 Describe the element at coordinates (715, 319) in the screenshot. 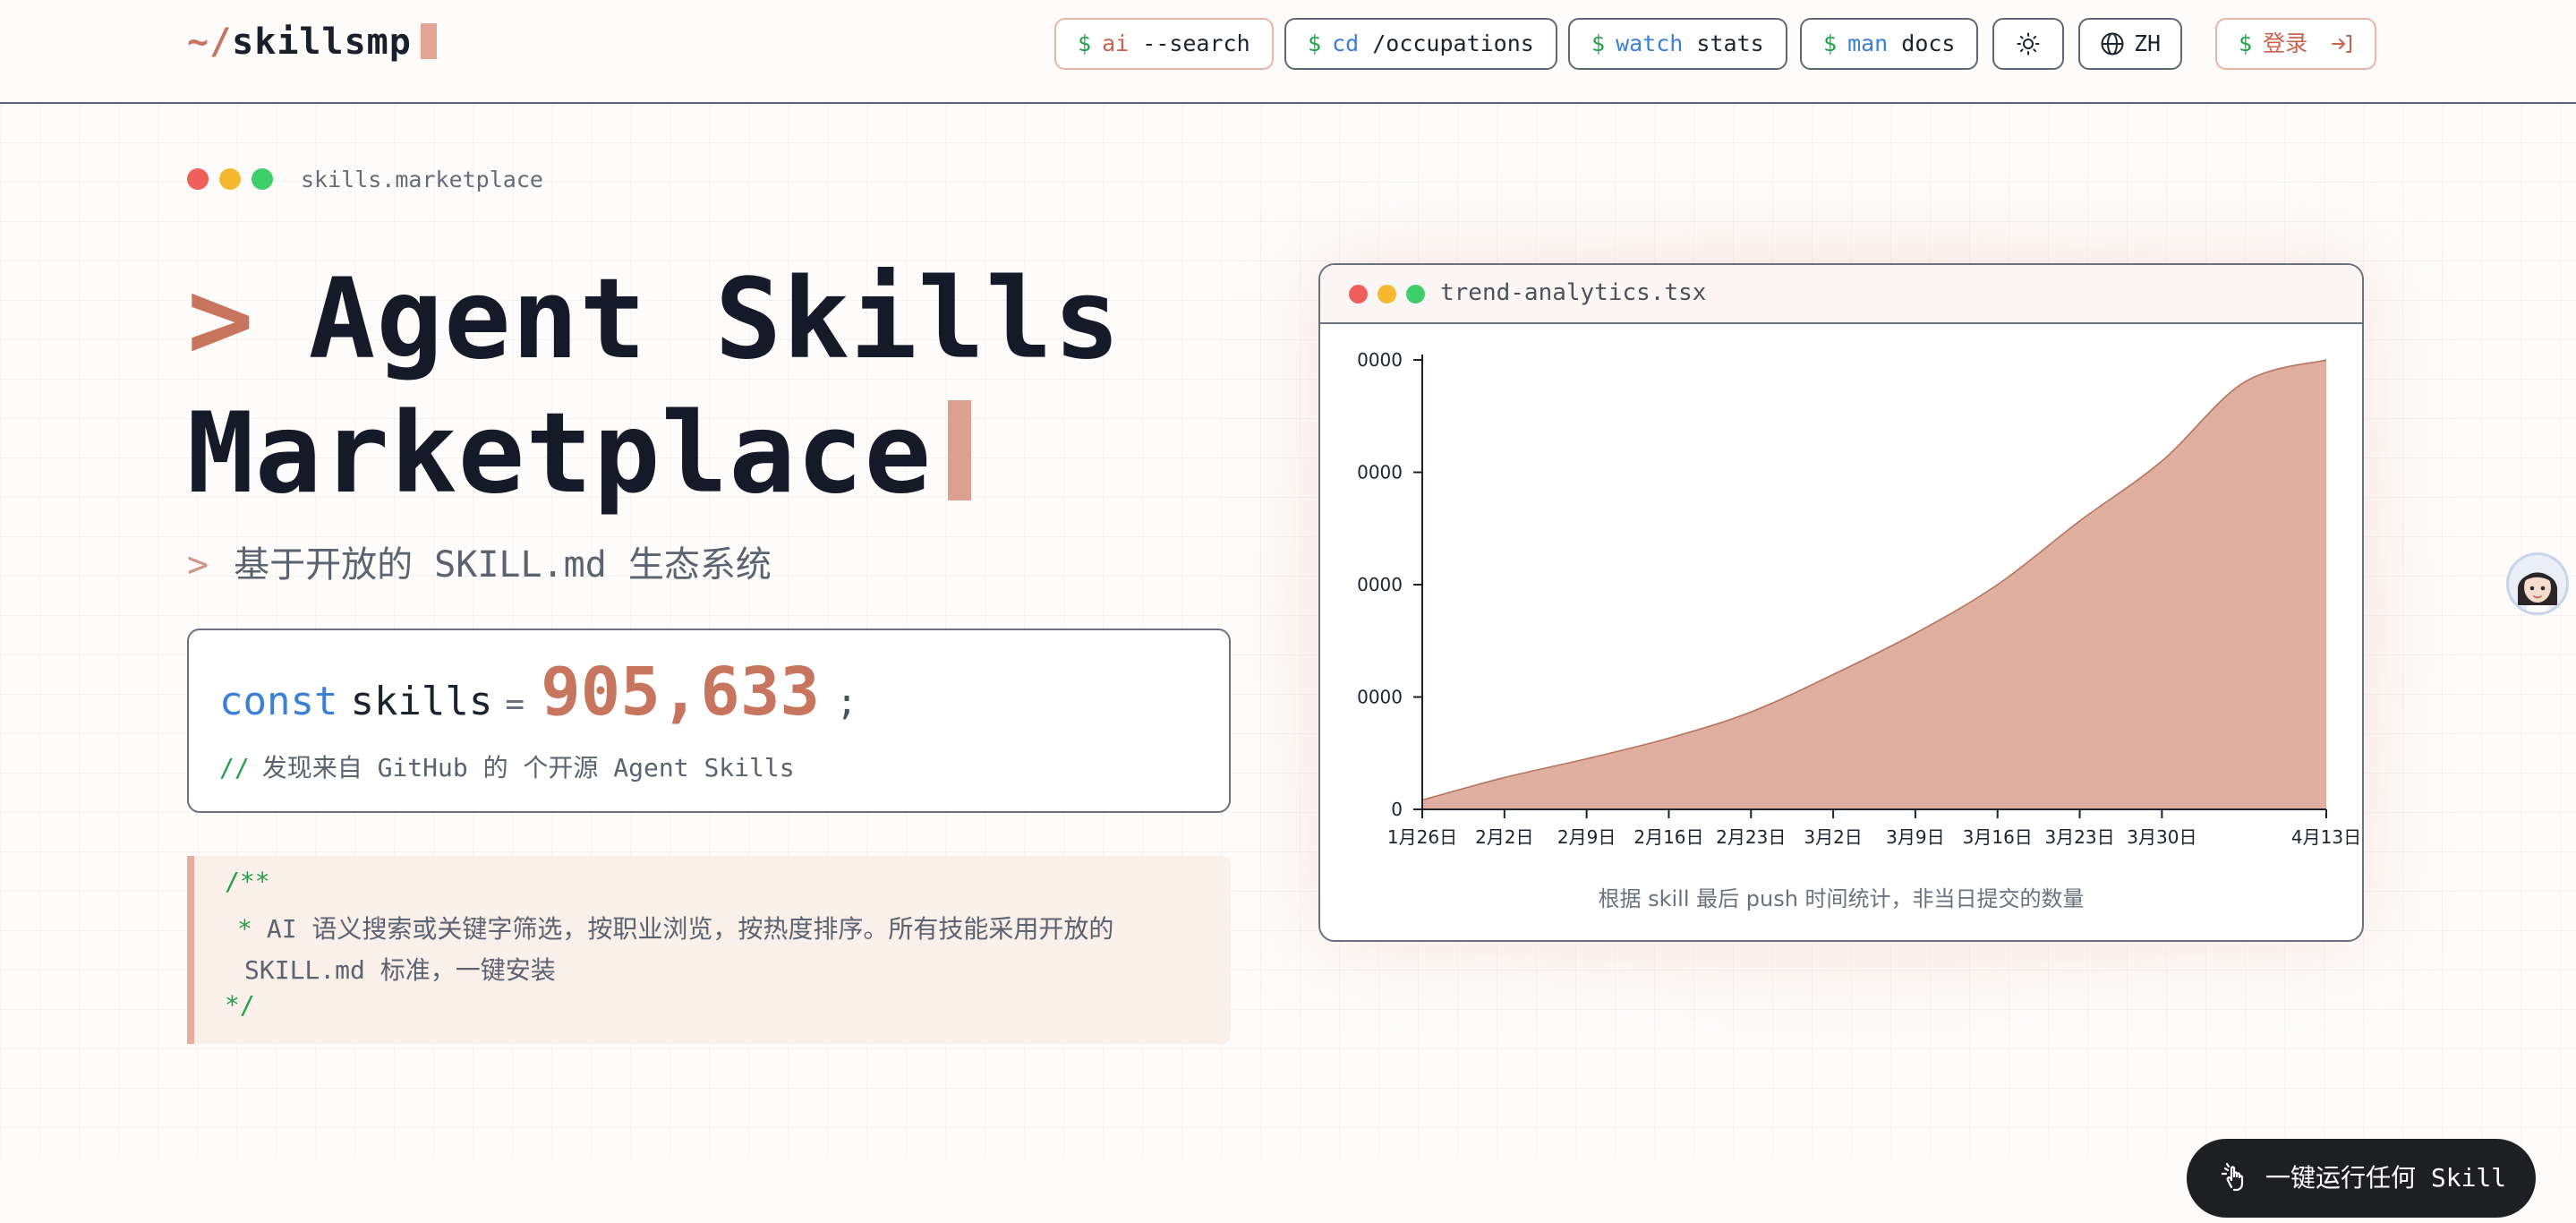

I see `title-line1: Agent Skills` at that location.